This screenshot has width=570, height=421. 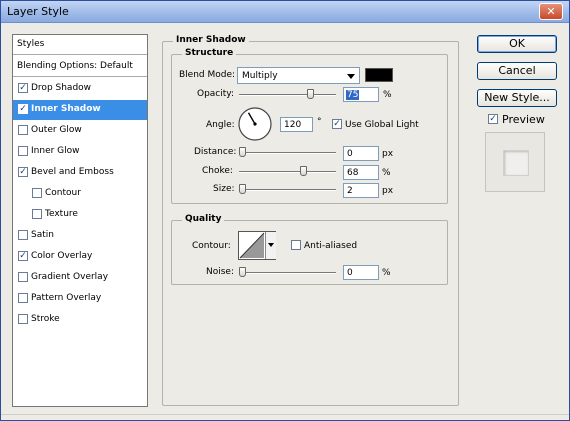 I want to click on contour-dropdown-button, so click(x=270, y=245).